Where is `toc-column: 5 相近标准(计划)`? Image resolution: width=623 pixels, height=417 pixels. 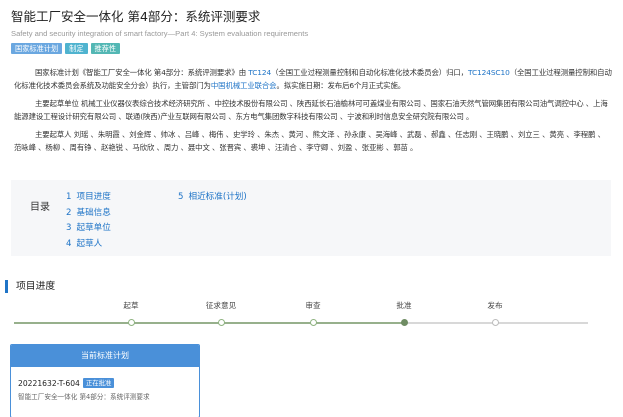 toc-column: 5 相近标准(计划) is located at coordinates (212, 198).